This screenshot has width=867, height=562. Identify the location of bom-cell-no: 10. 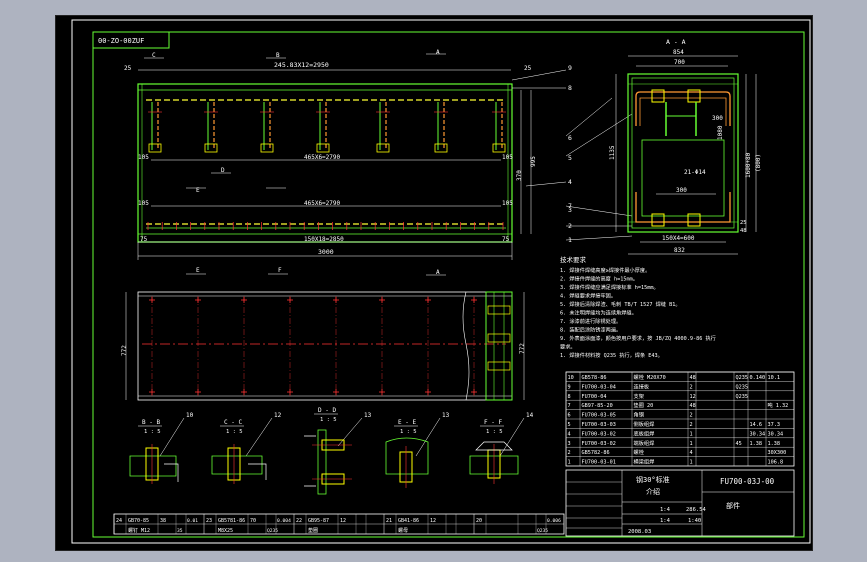
(571, 378).